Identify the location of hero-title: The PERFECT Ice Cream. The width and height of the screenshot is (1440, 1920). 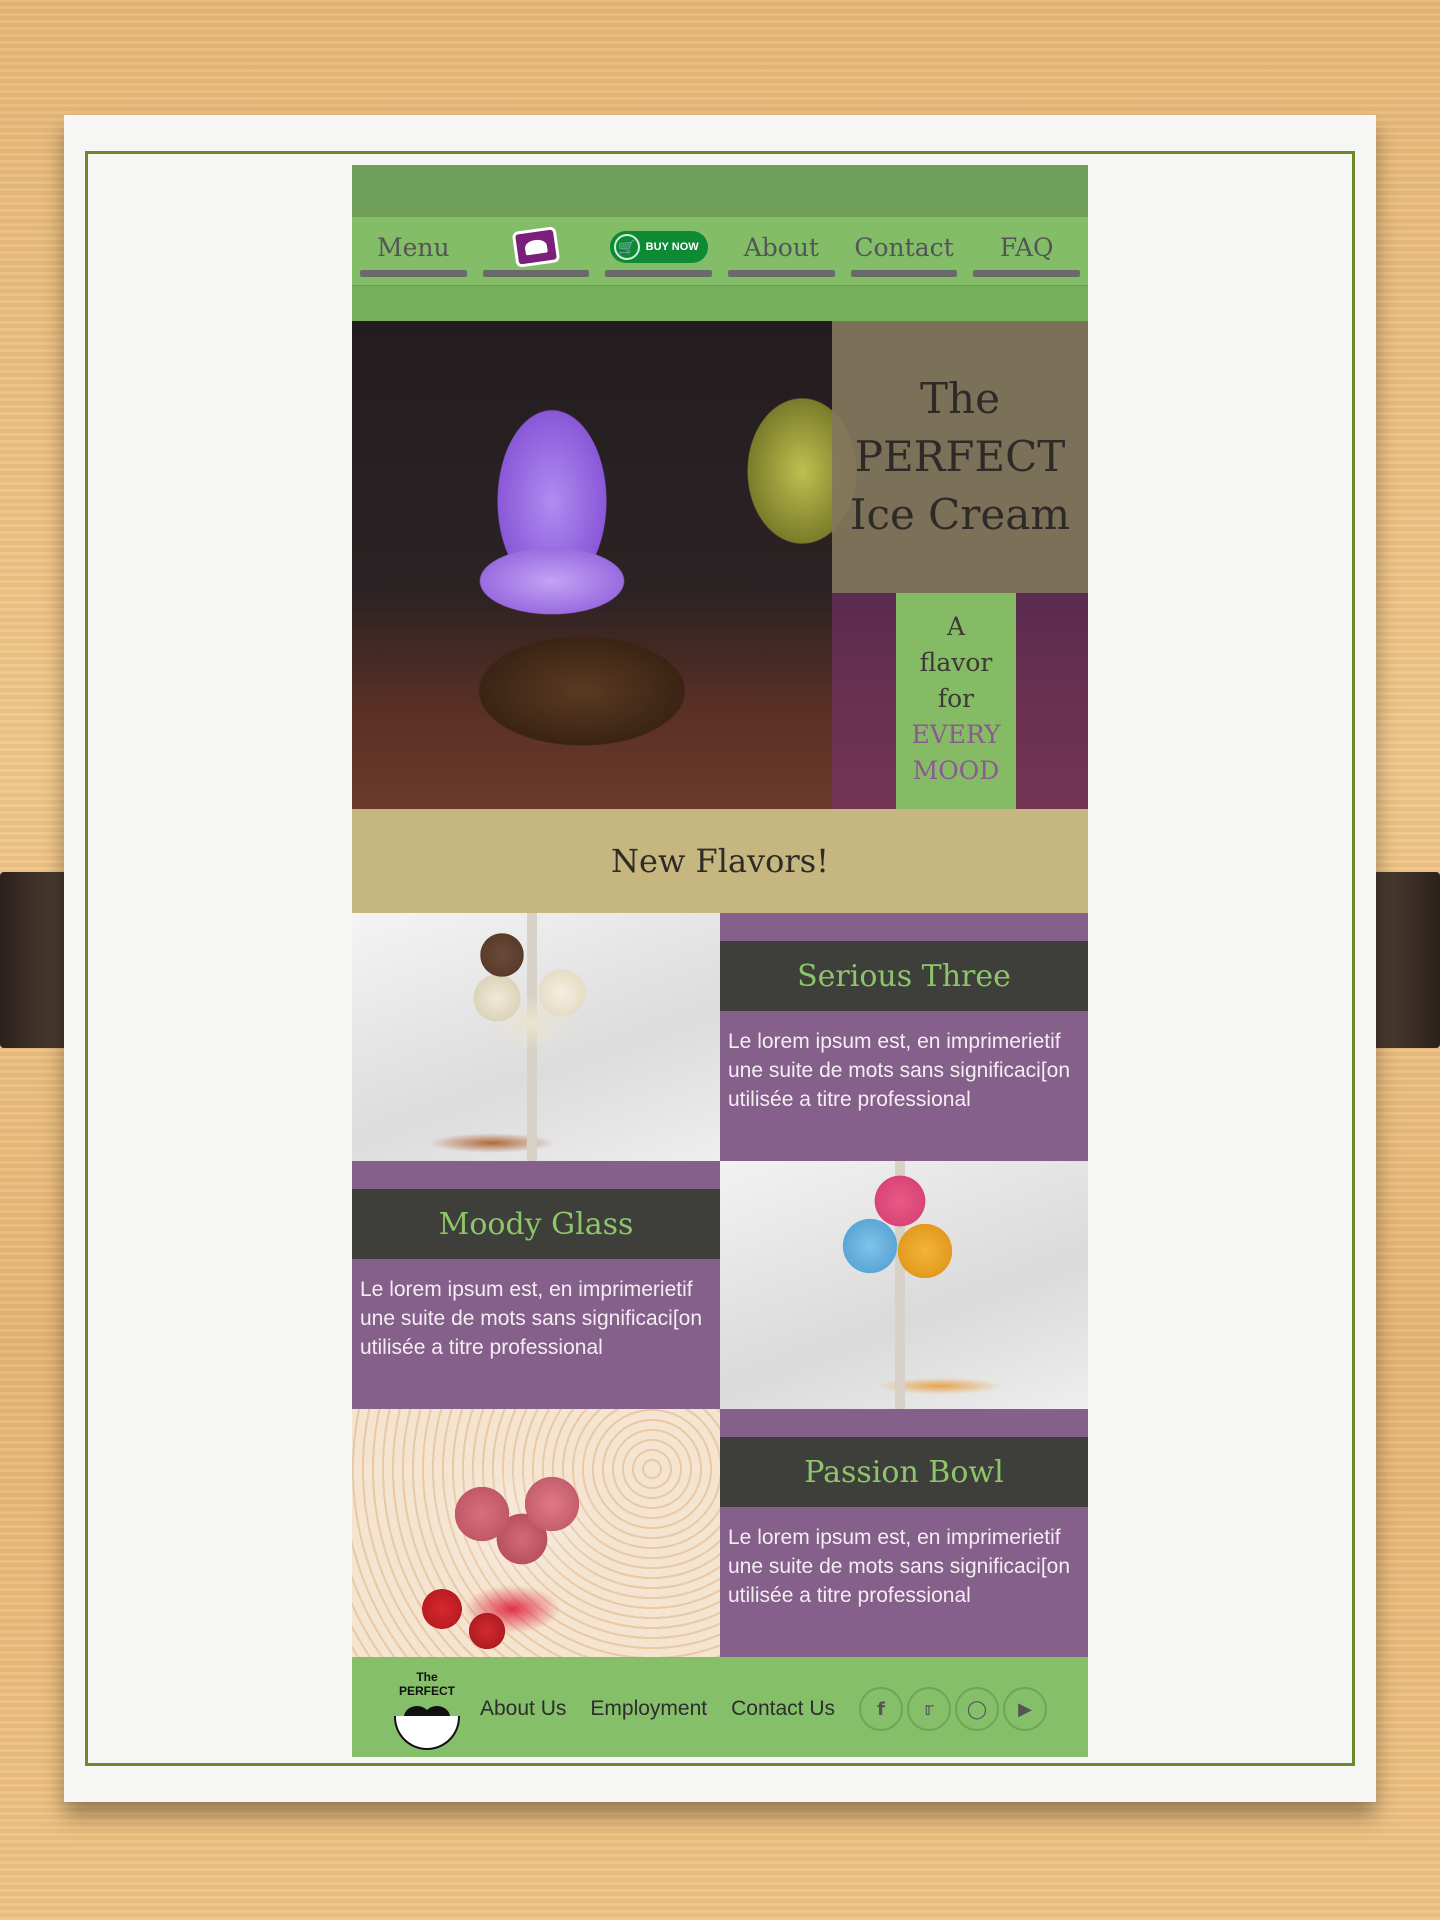
(960, 457).